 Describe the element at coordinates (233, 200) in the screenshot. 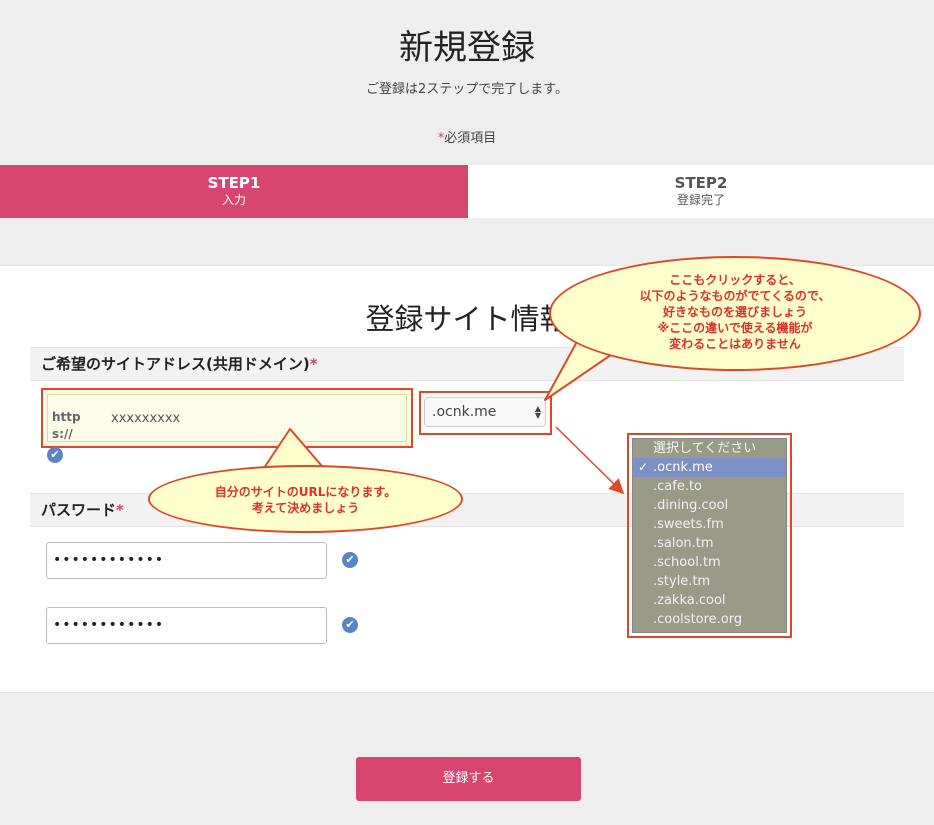

I see `step-1-label: 入力` at that location.